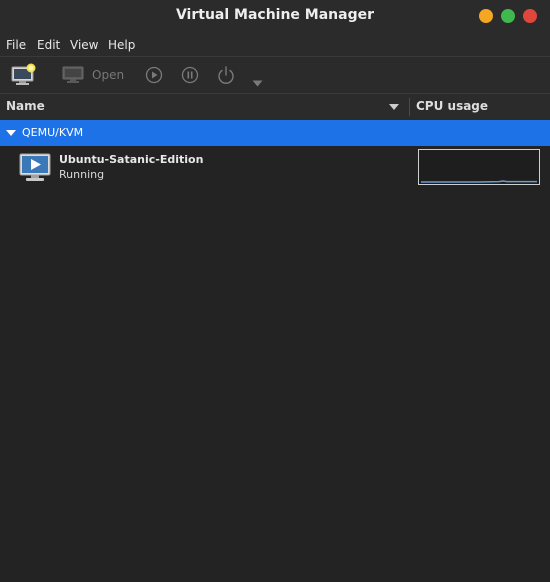  Describe the element at coordinates (82, 174) in the screenshot. I see `vm-status: Running` at that location.